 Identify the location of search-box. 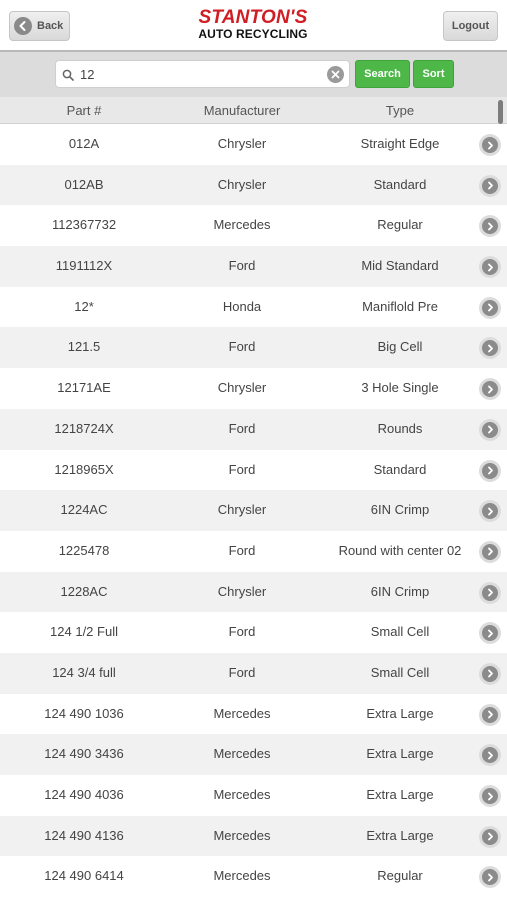
(202, 74).